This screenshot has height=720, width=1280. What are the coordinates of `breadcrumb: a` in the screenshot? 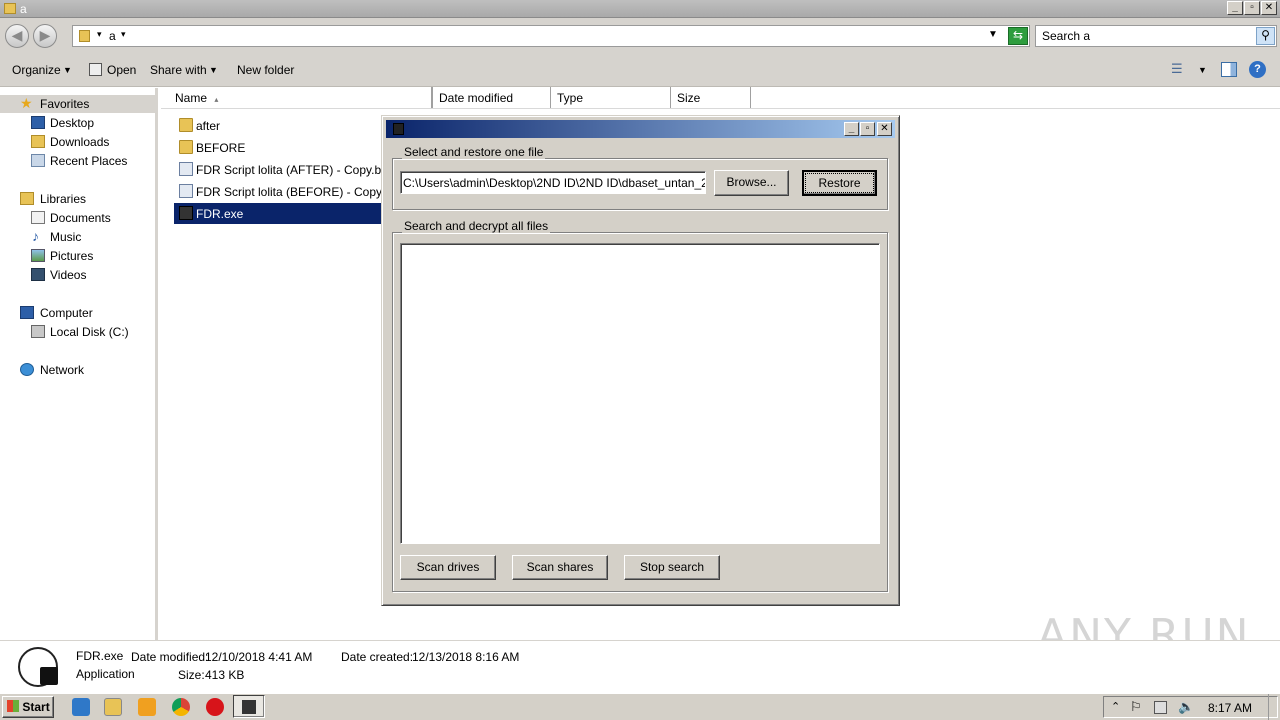 It's located at (112, 36).